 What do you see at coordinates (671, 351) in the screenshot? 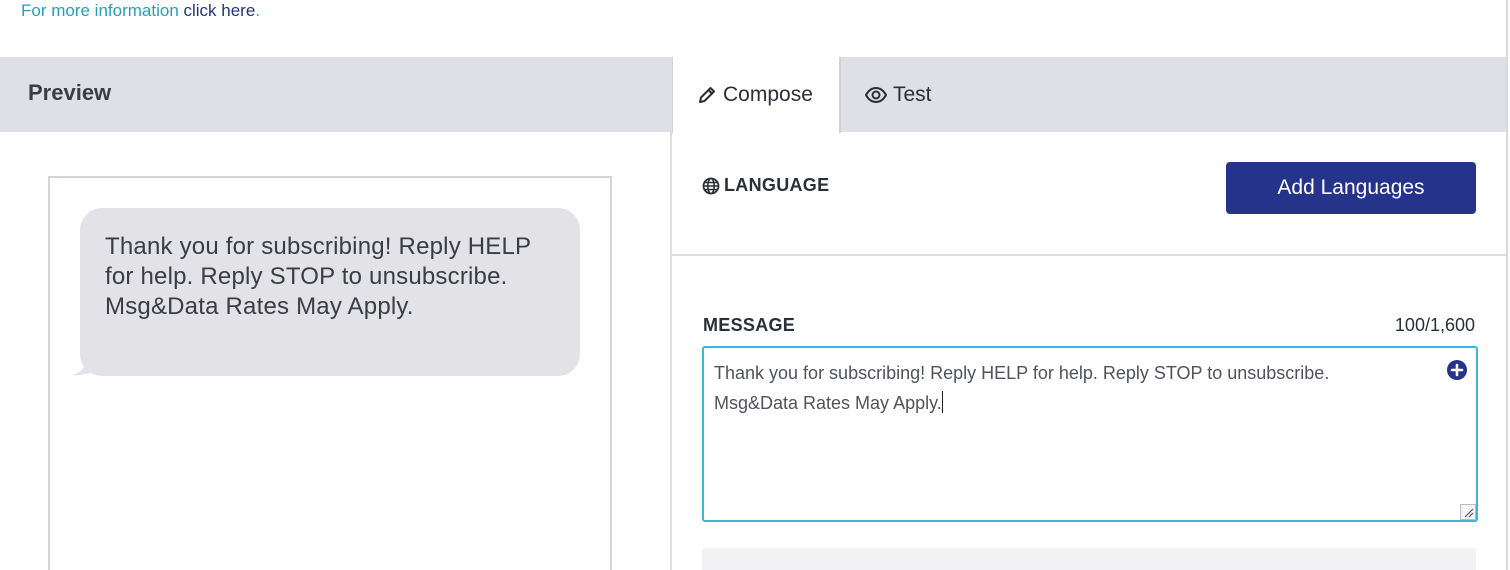
I see `panel-divider` at bounding box center [671, 351].